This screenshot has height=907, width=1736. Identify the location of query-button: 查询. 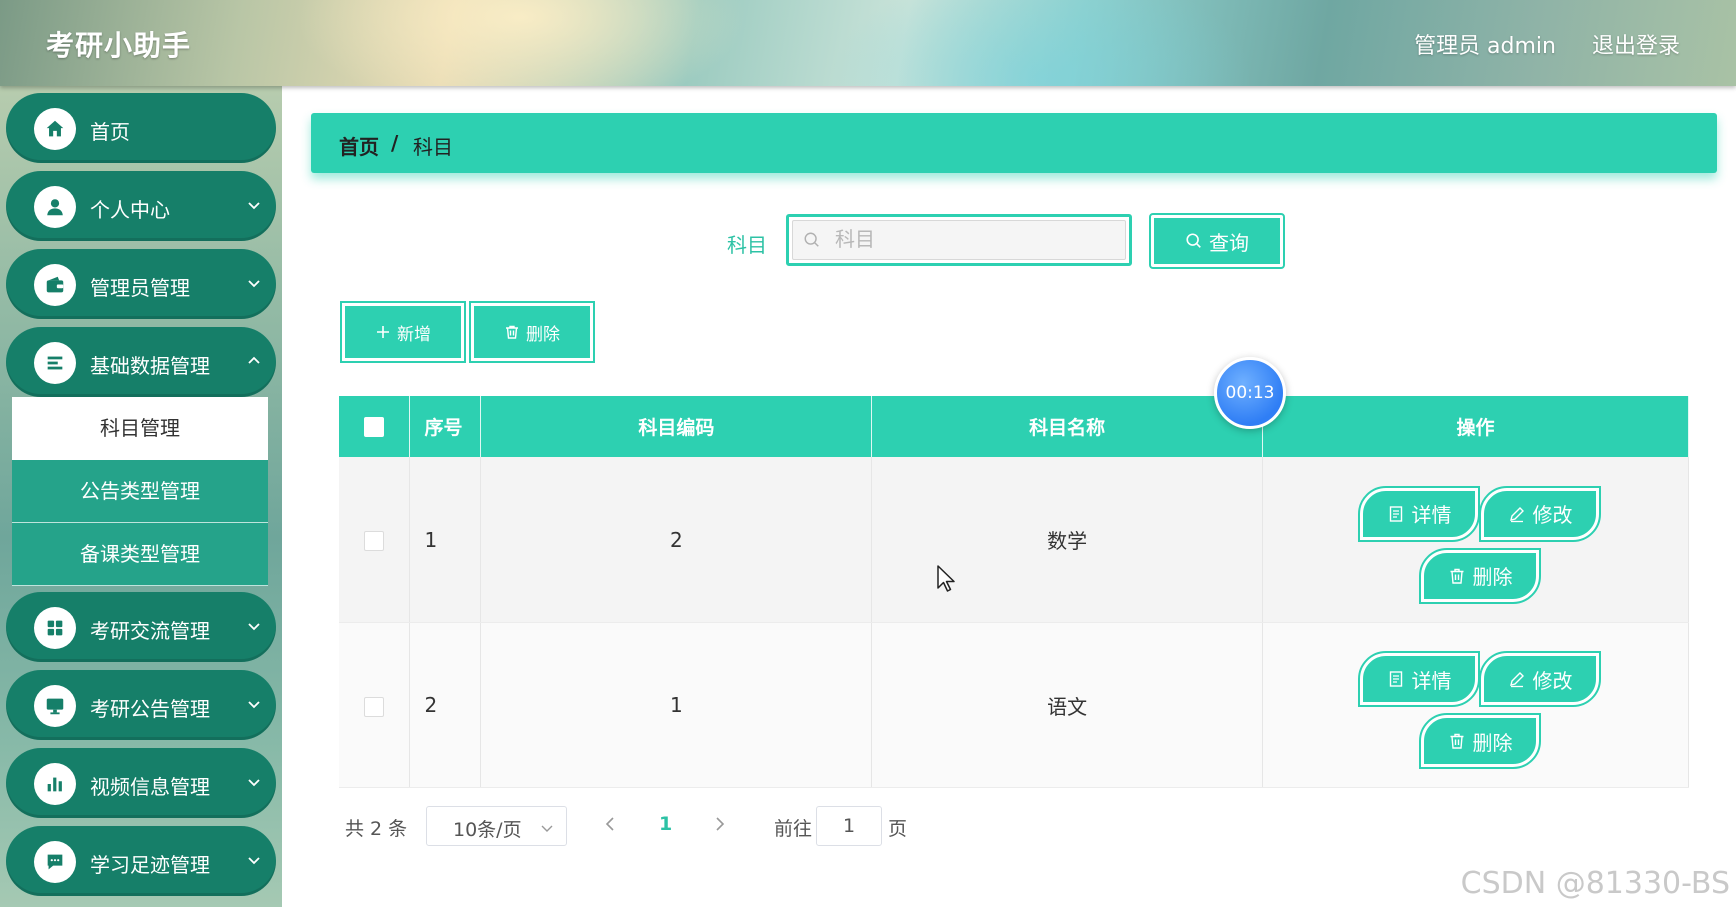
(1217, 241).